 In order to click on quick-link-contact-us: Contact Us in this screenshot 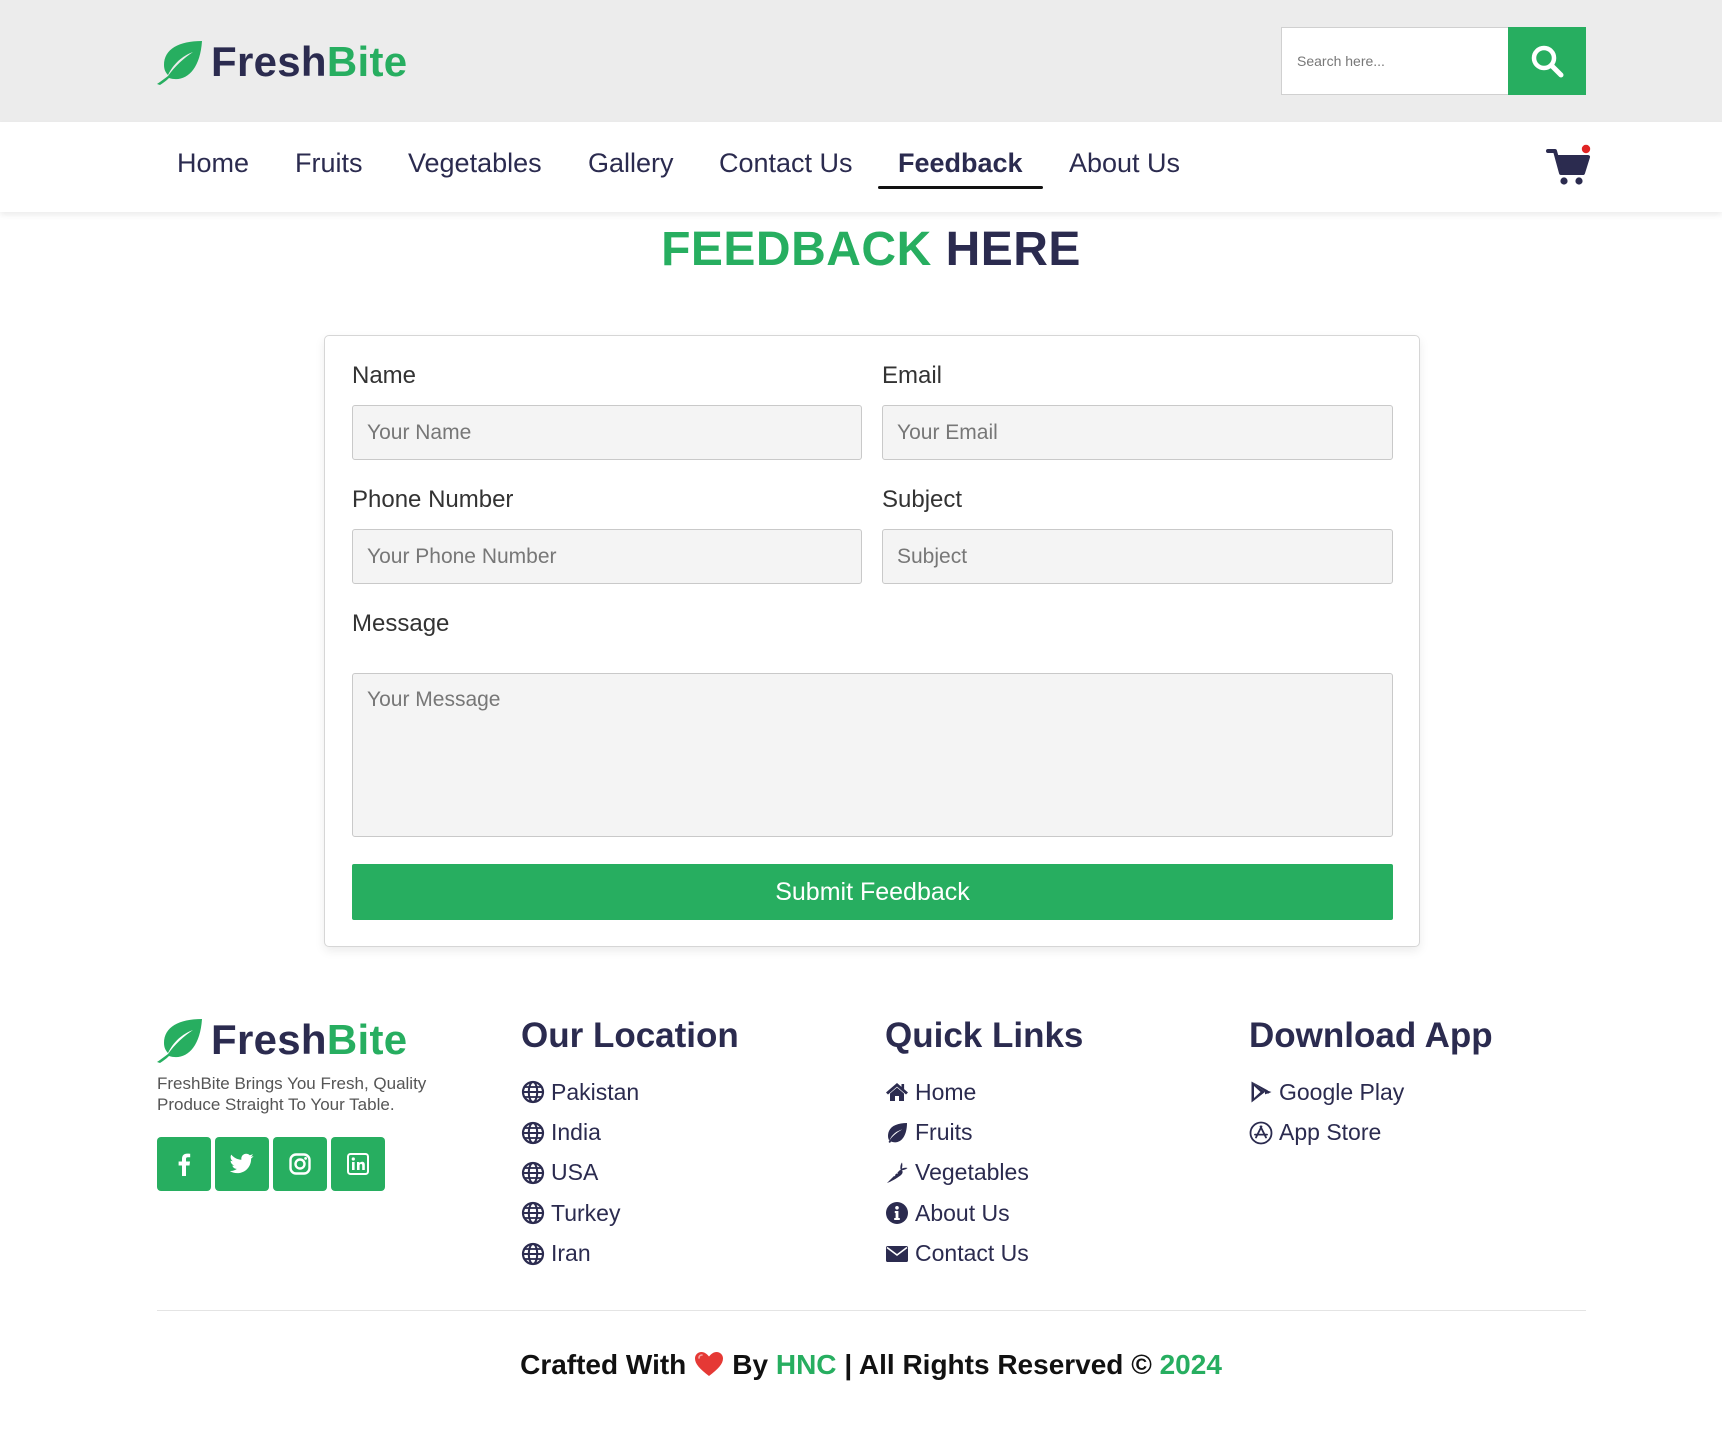, I will do `click(957, 1254)`.